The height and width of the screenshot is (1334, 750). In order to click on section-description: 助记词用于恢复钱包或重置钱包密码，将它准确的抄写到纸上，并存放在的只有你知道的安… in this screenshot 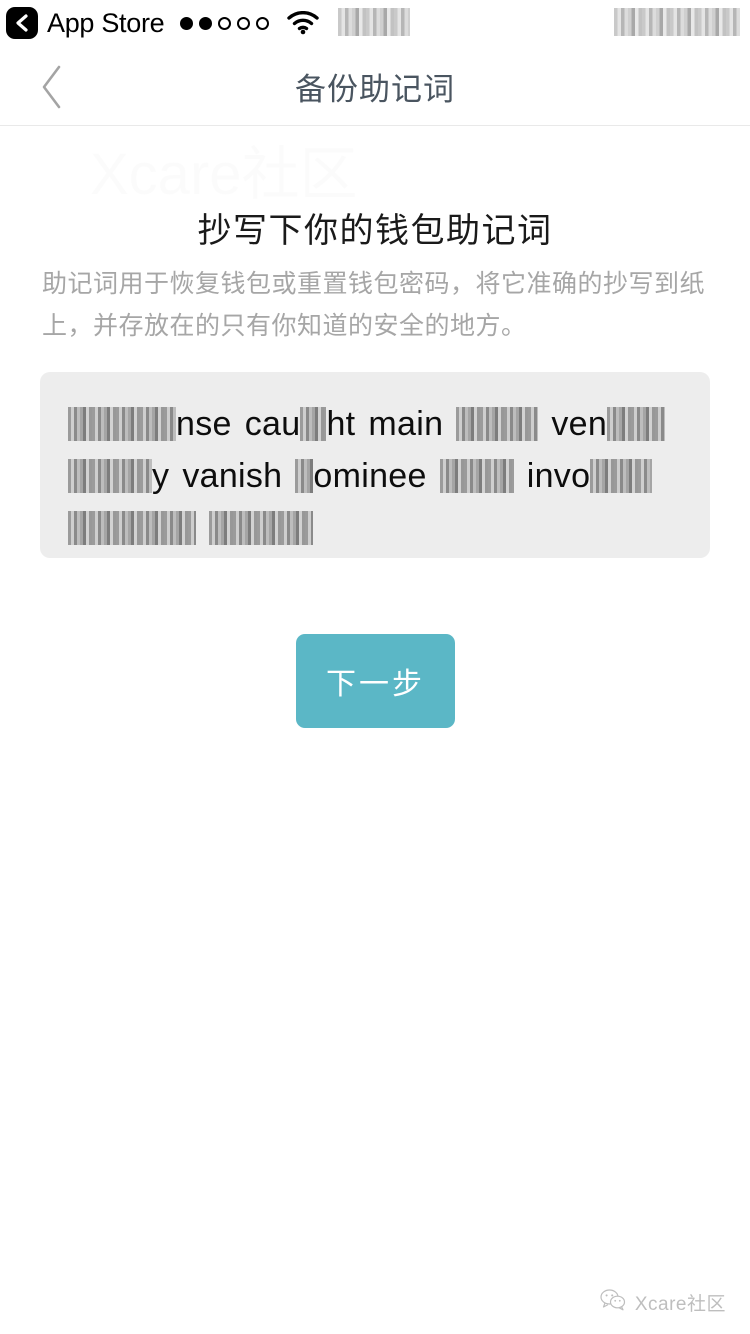, I will do `click(374, 305)`.